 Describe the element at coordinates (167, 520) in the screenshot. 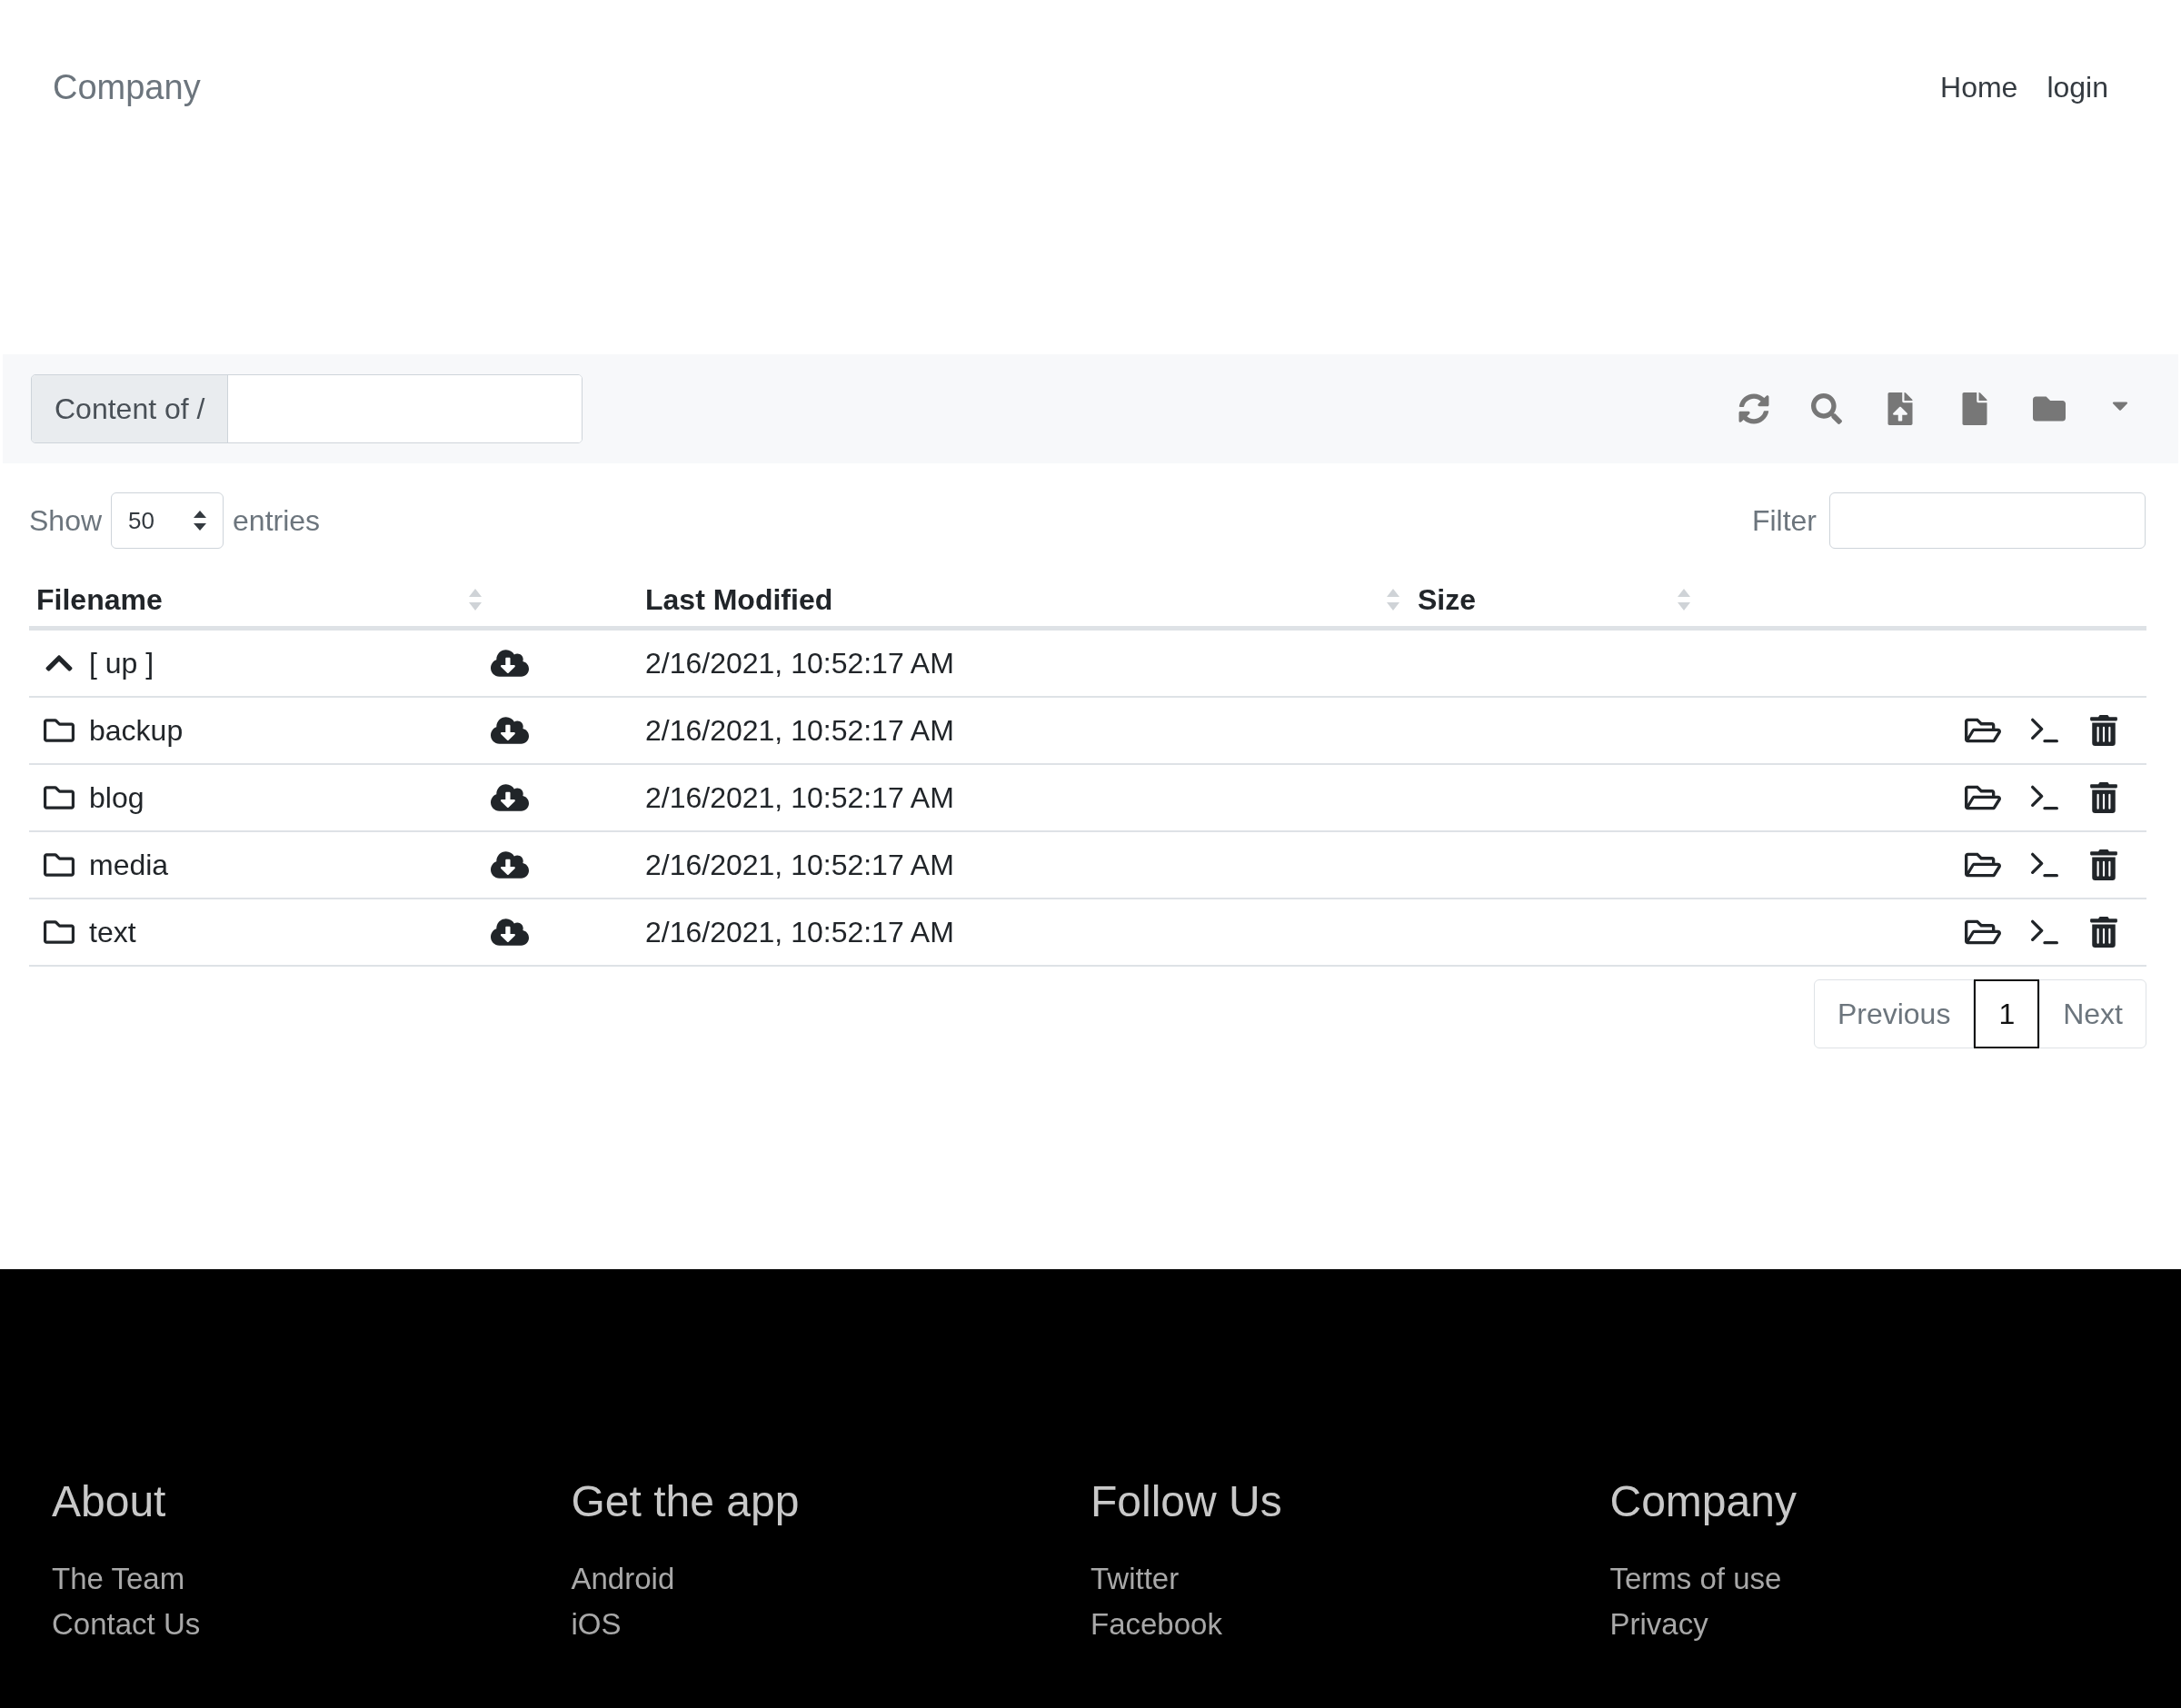

I see `entries-select: 50` at that location.